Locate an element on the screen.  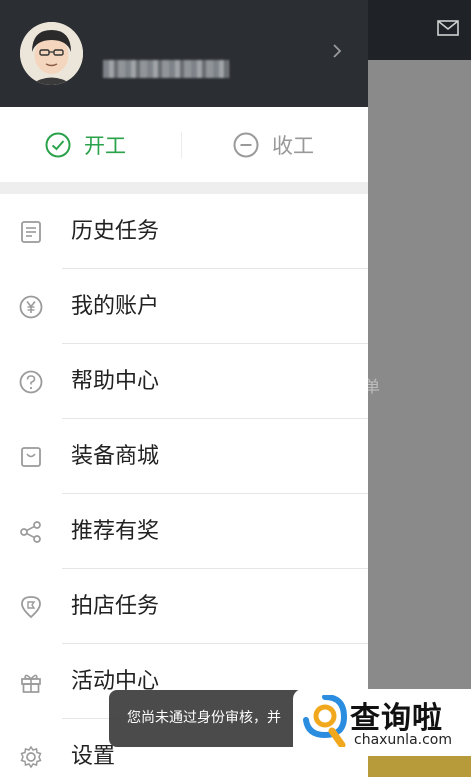
section-divider is located at coordinates (184, 188).